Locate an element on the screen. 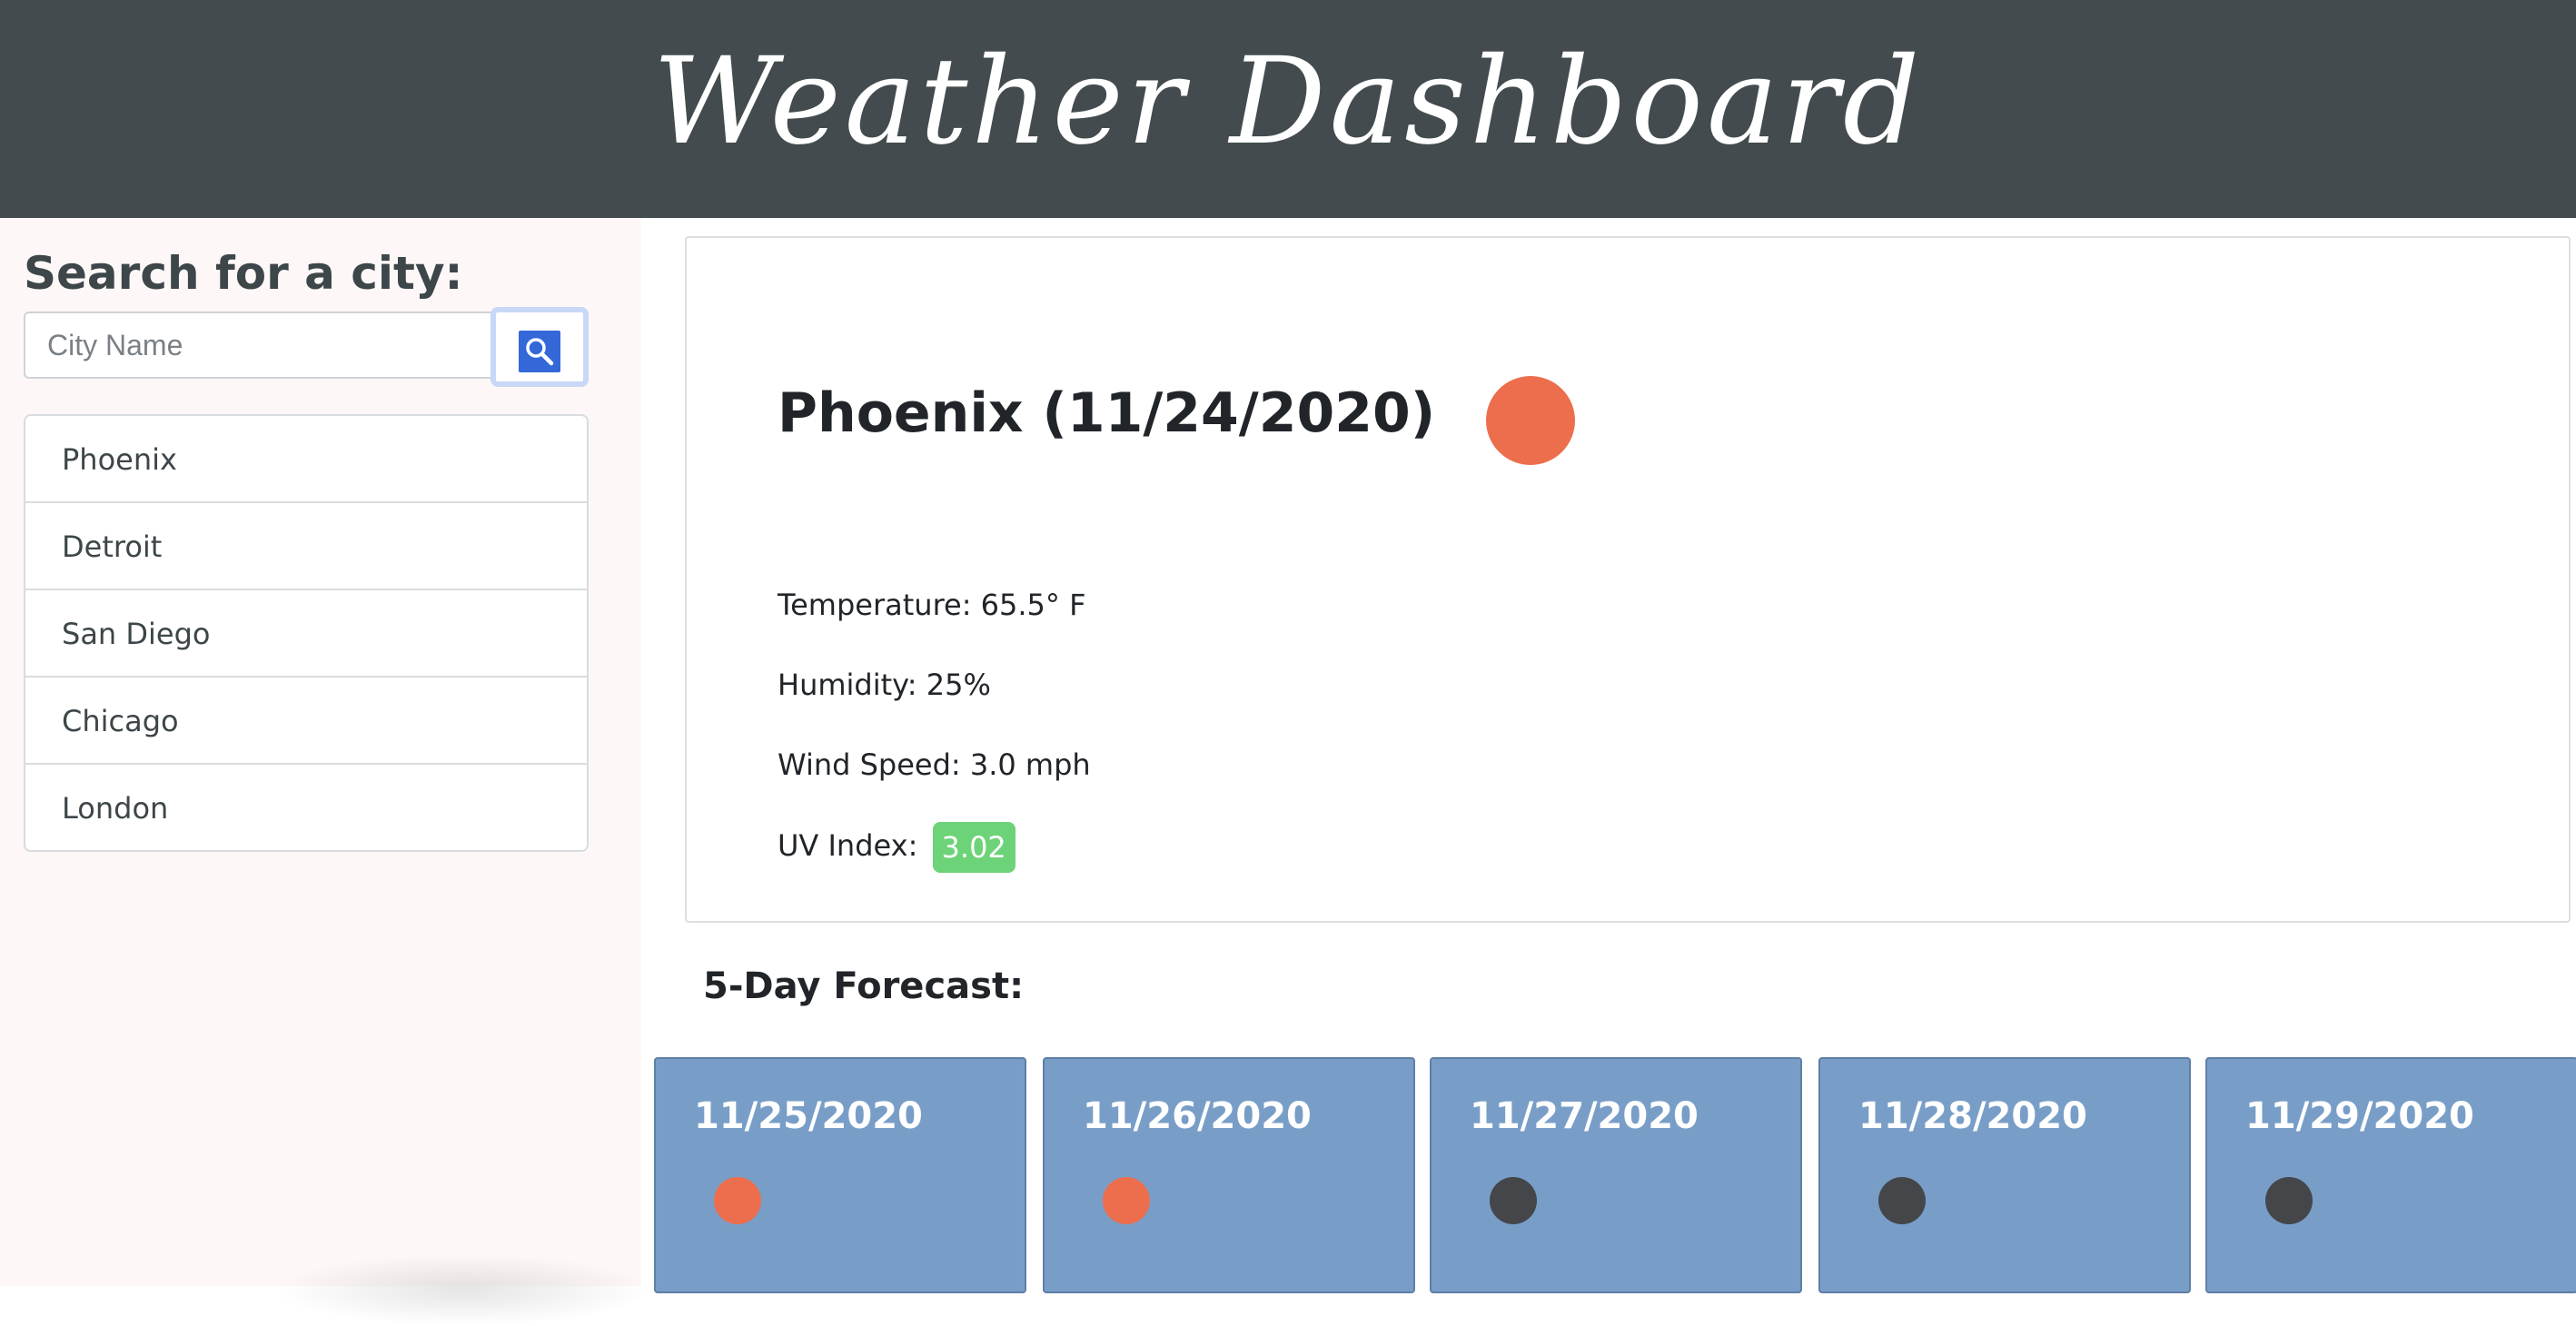 This screenshot has width=2576, height=1326. city-search-input is located at coordinates (258, 345).